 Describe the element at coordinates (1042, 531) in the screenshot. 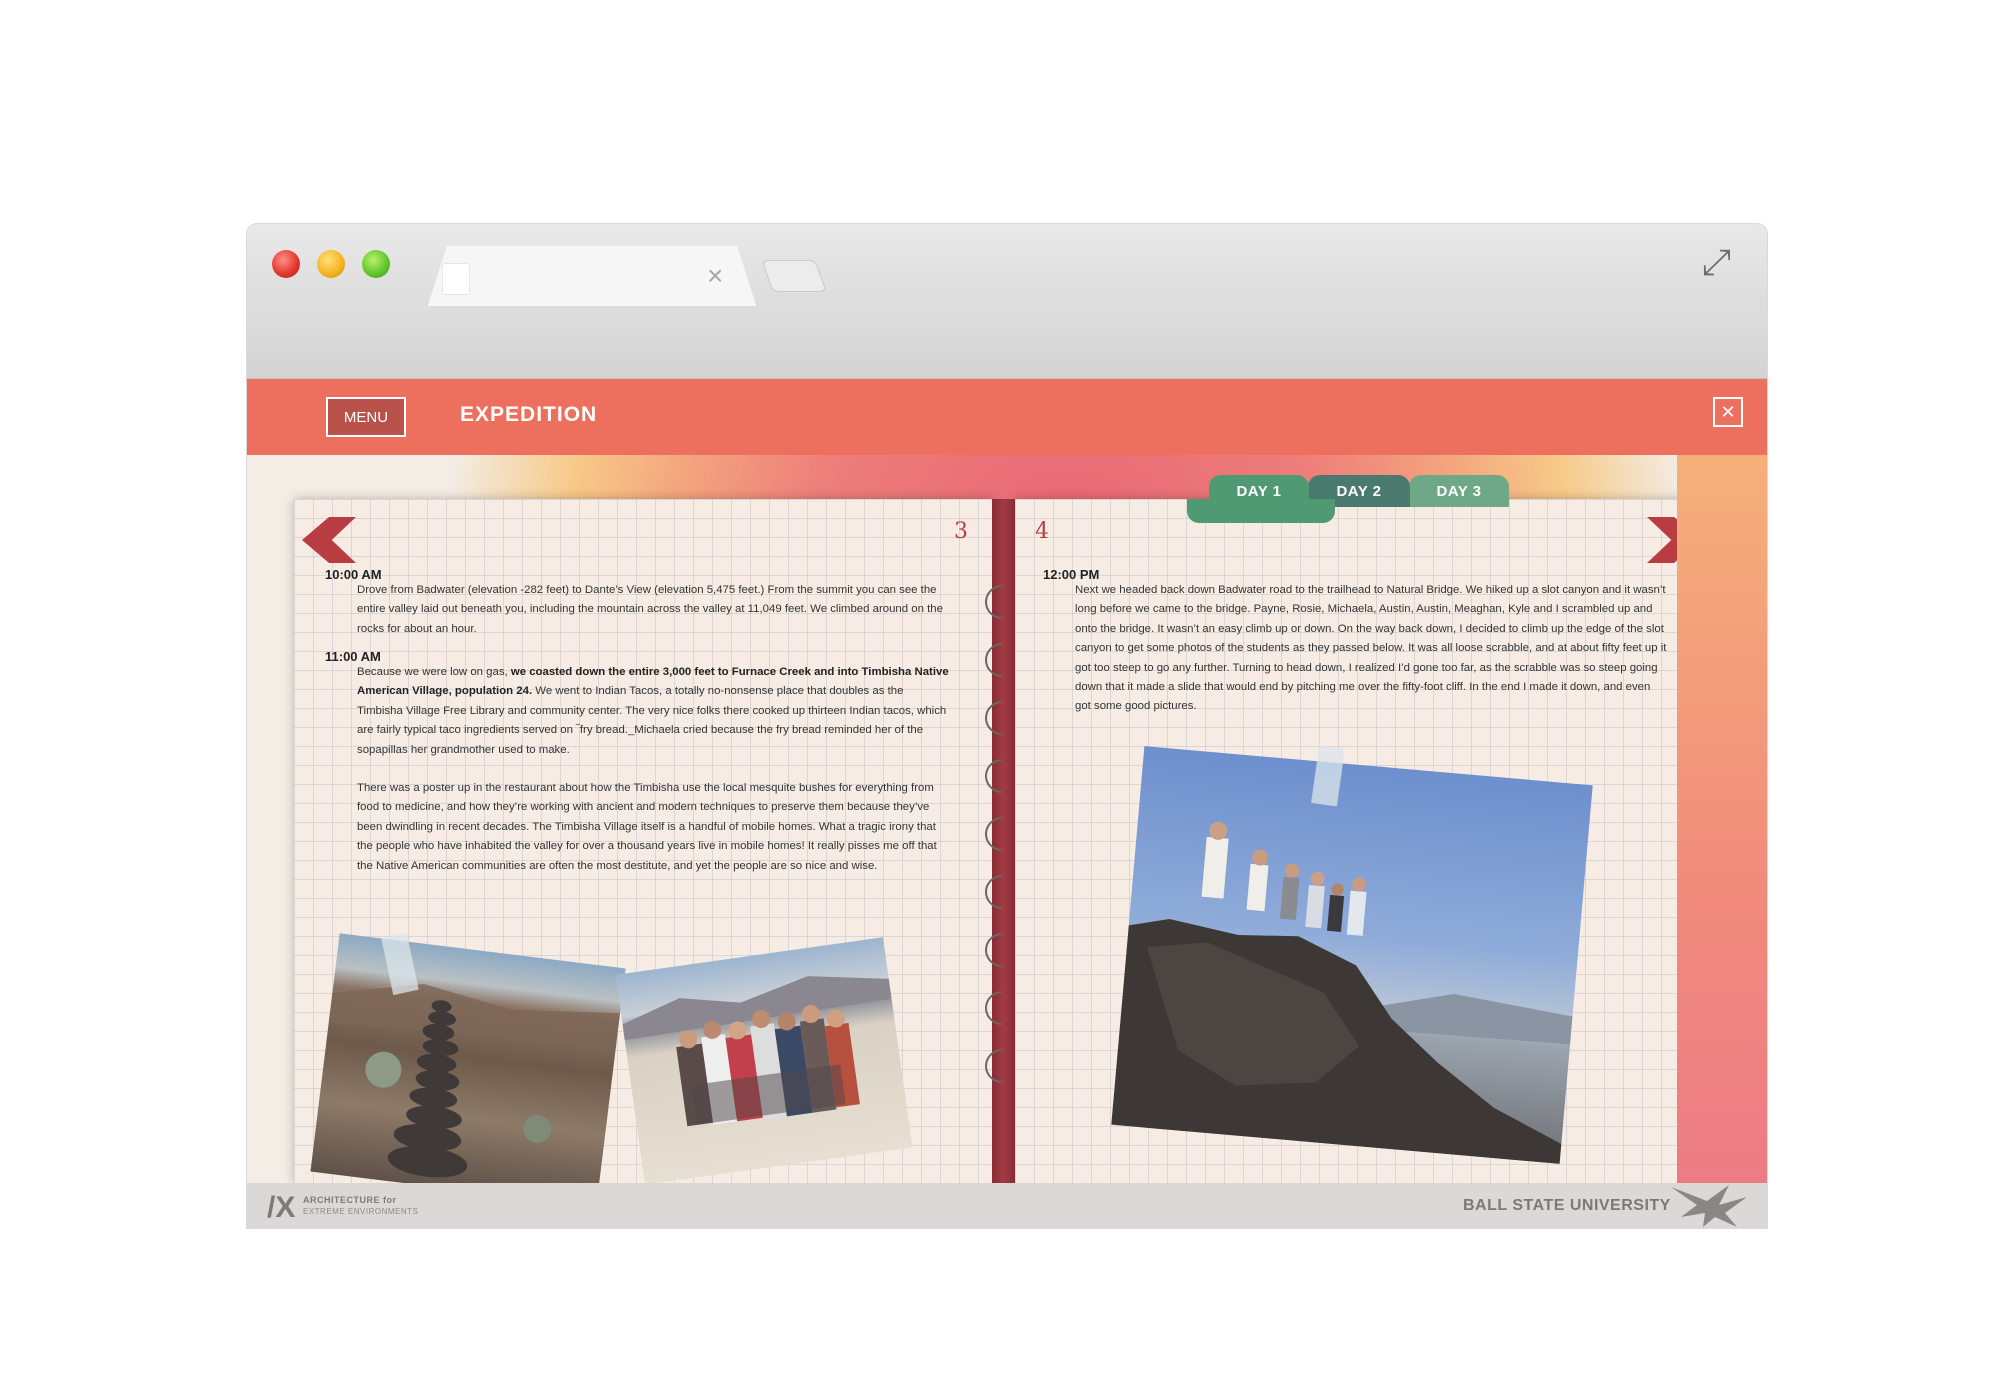

I see `page-number-right: 4` at that location.